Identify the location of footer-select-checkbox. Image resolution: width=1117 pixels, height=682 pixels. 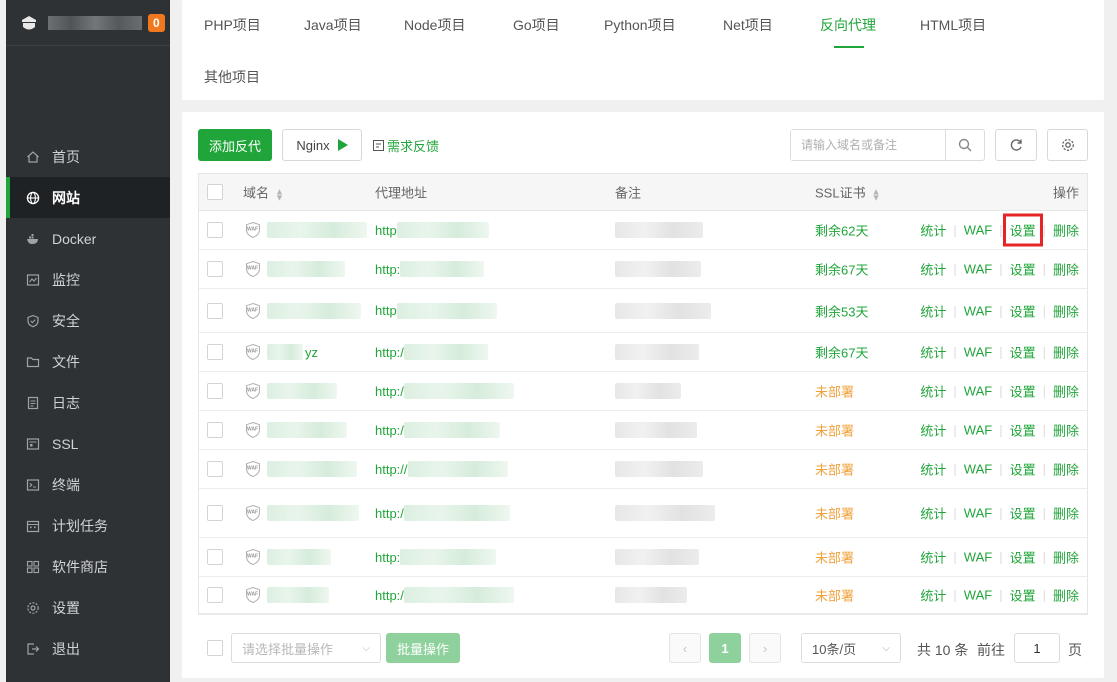
(215, 648).